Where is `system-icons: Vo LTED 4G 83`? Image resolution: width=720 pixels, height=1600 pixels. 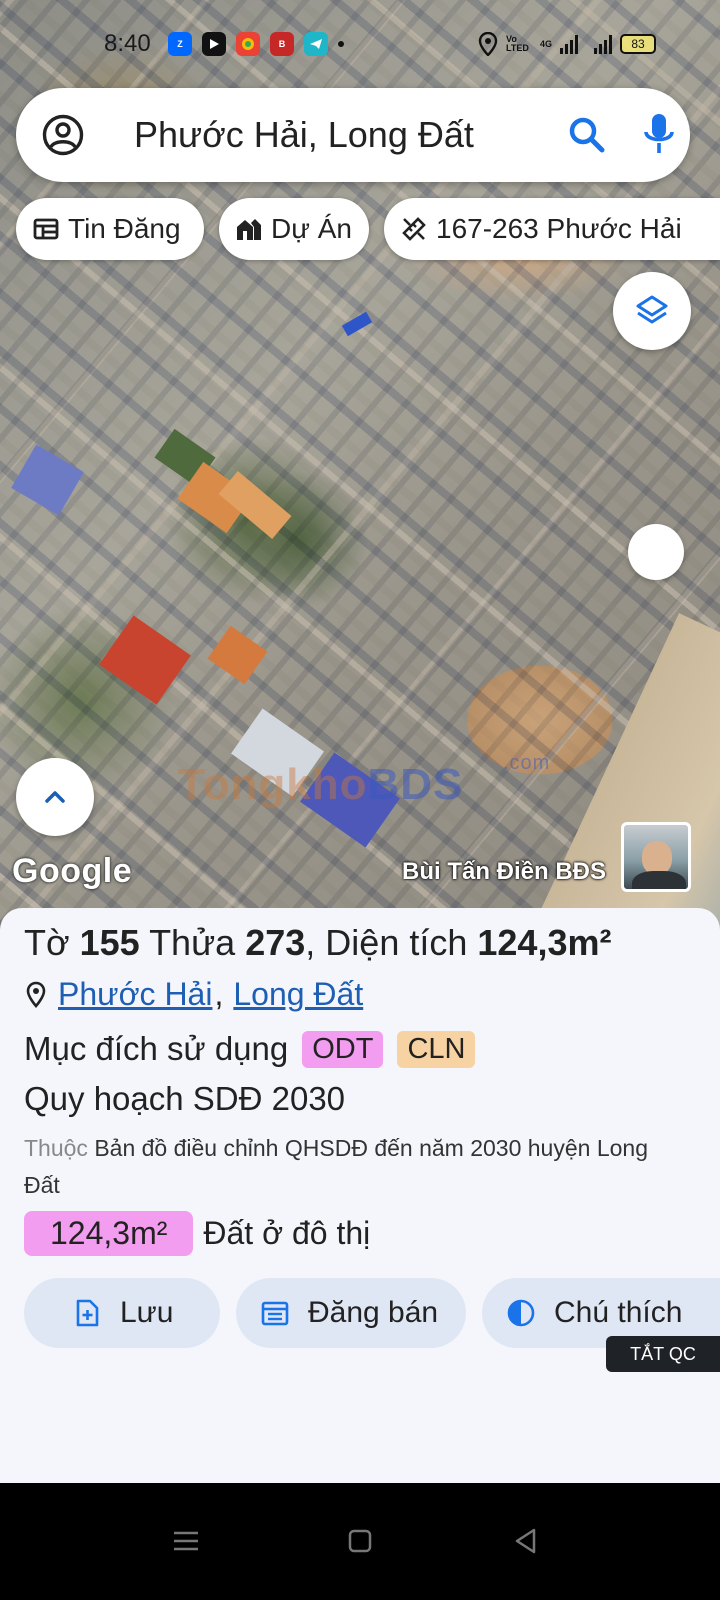 system-icons: Vo LTED 4G 83 is located at coordinates (567, 44).